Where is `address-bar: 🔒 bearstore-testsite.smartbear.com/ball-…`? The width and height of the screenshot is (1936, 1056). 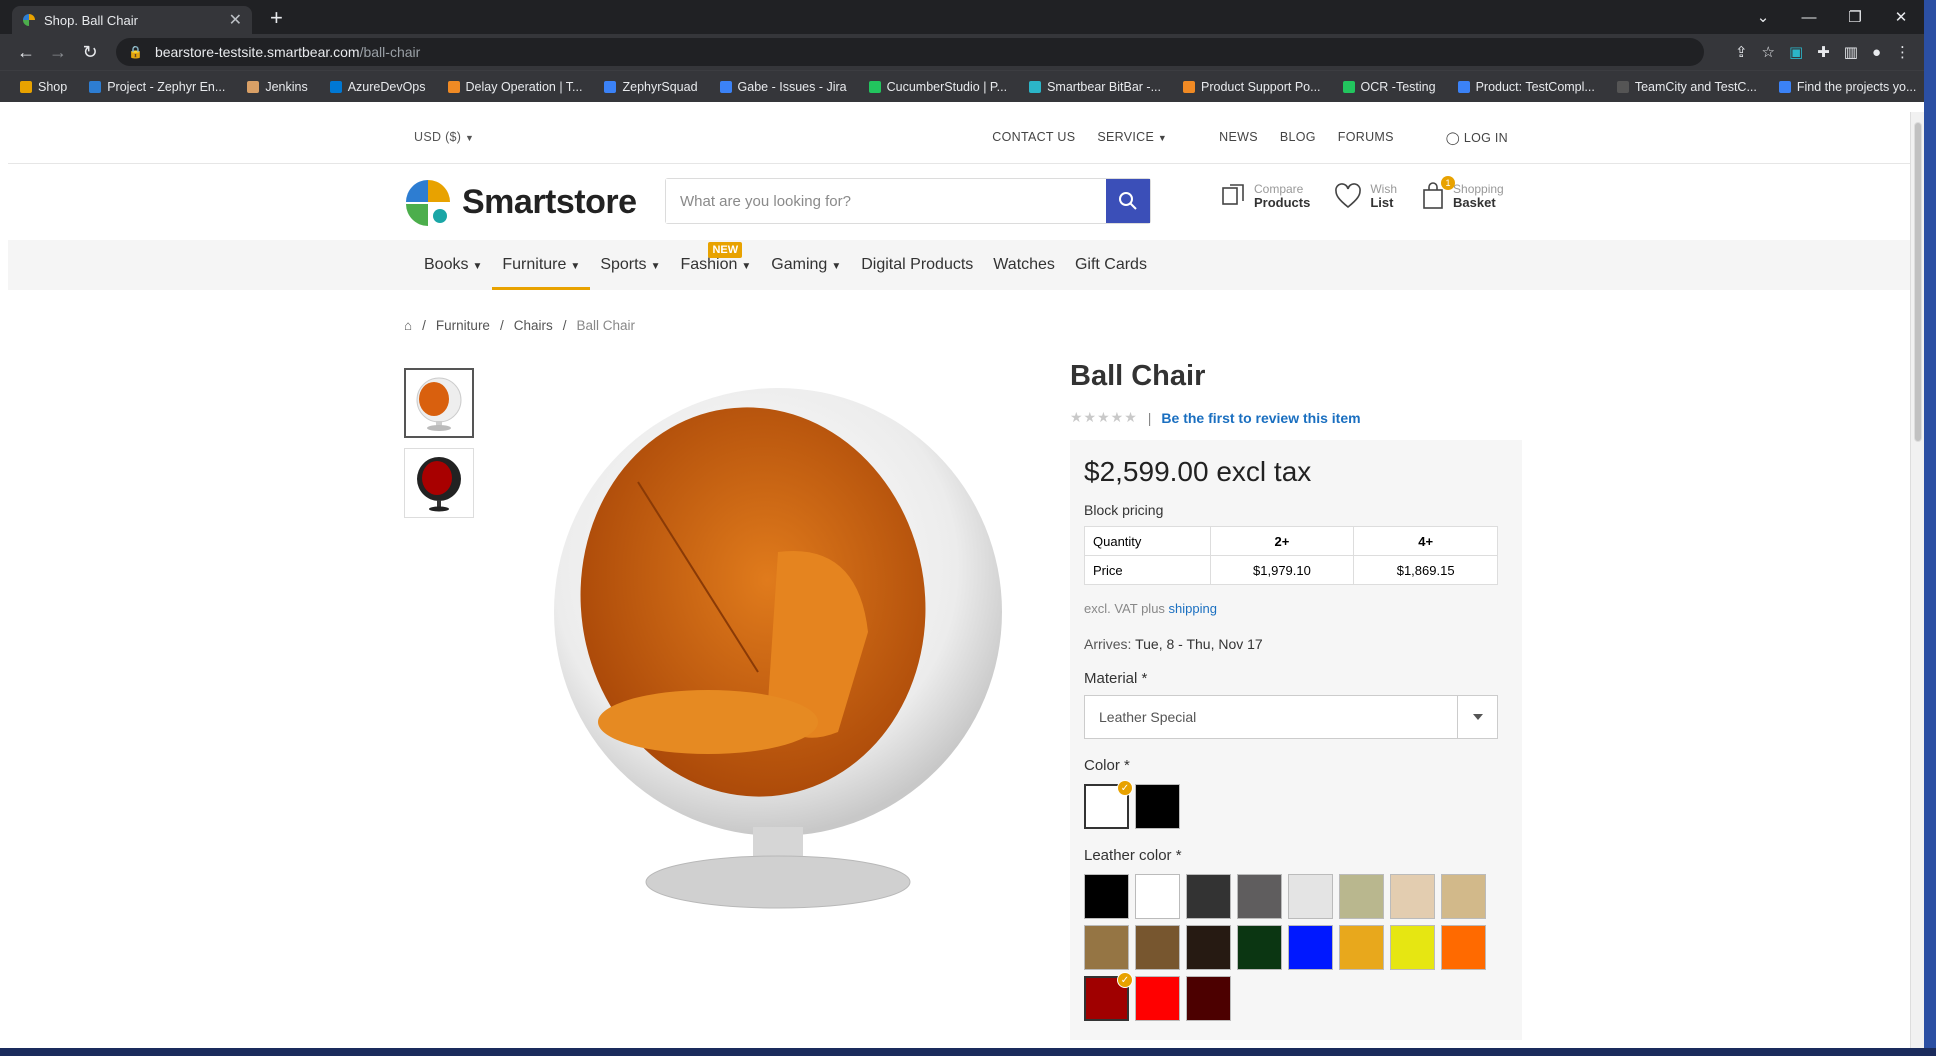
address-bar: 🔒 bearstore-testsite.smartbear.com/ball-… is located at coordinates (910, 52).